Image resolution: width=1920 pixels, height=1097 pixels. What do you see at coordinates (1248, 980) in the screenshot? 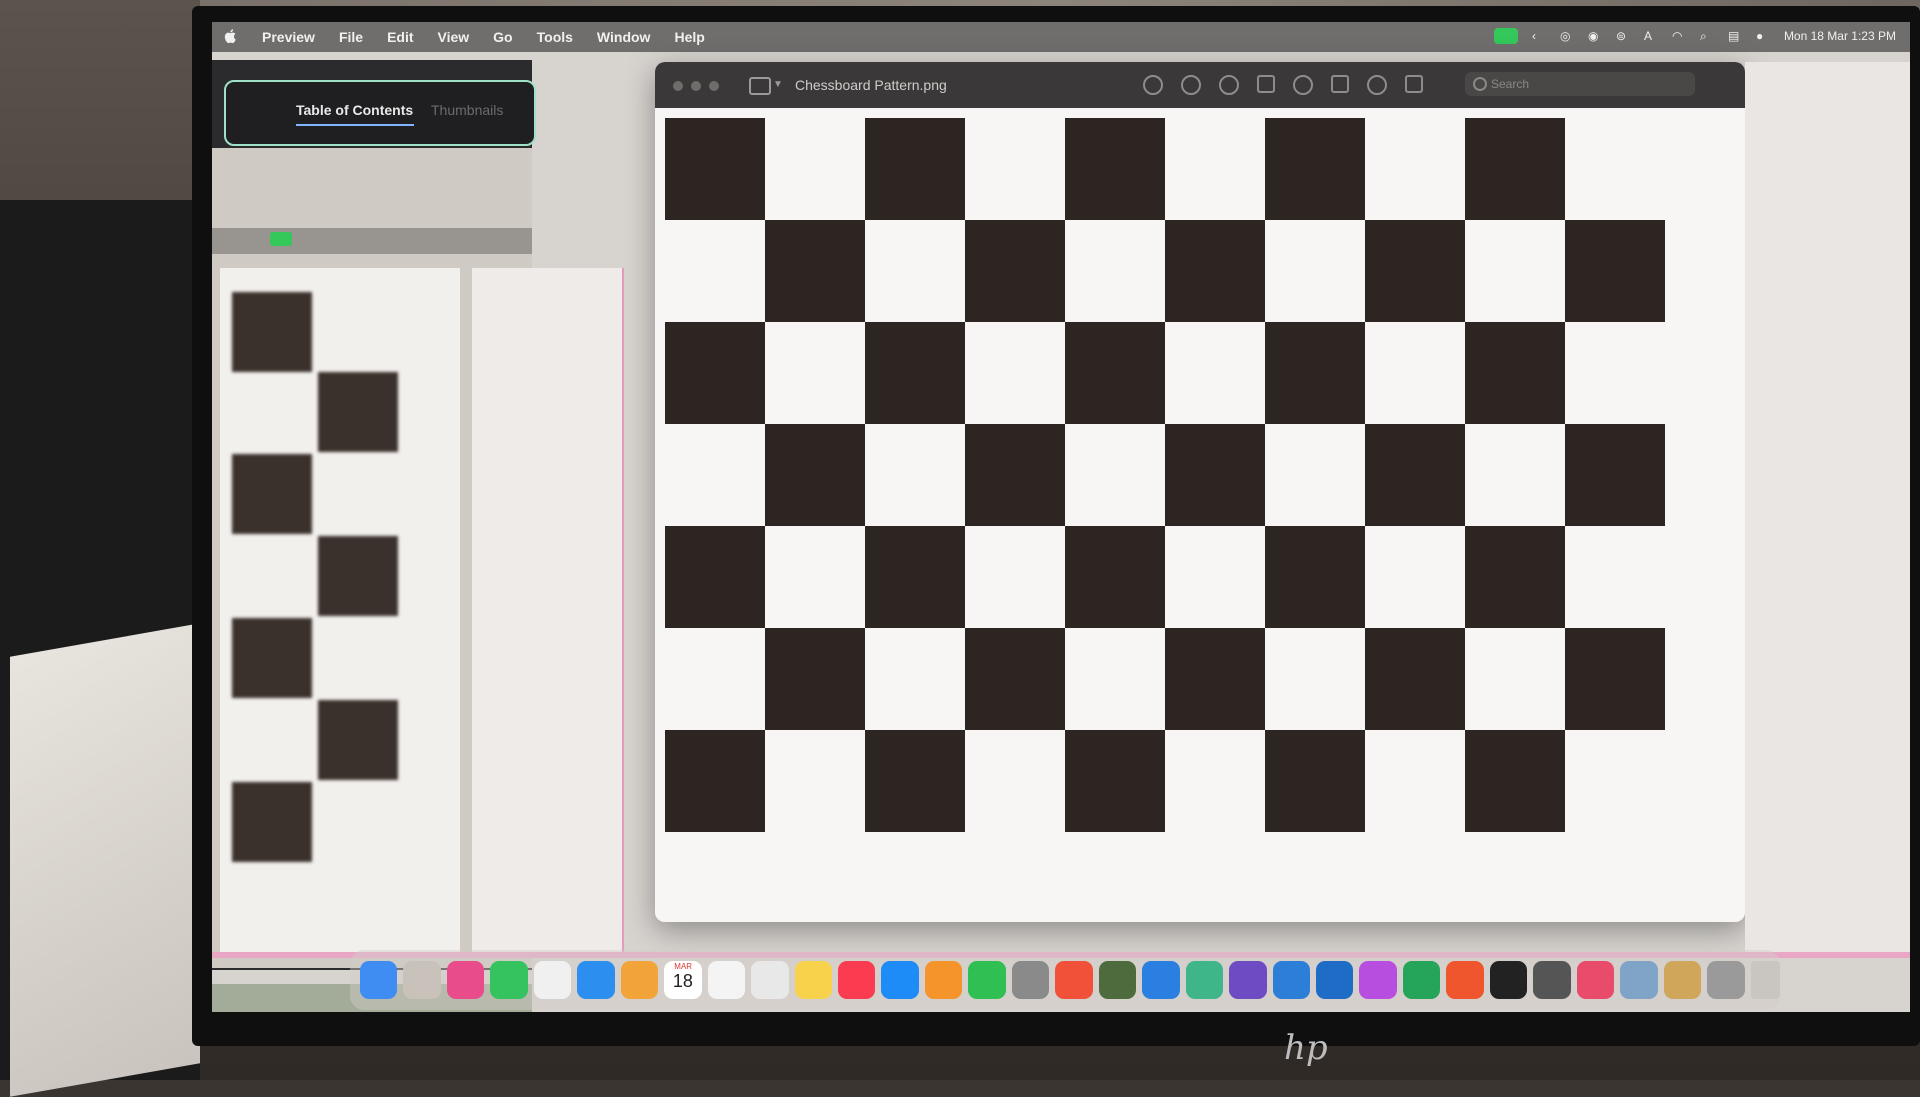
I see `dock-github-icon` at bounding box center [1248, 980].